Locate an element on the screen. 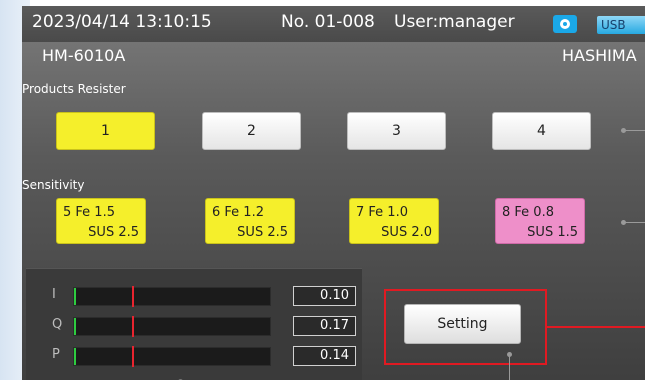 The width and height of the screenshot is (645, 380). setting-button: Setting is located at coordinates (462, 324).